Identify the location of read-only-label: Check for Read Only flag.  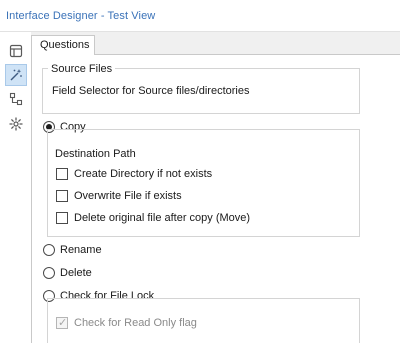
(135, 323).